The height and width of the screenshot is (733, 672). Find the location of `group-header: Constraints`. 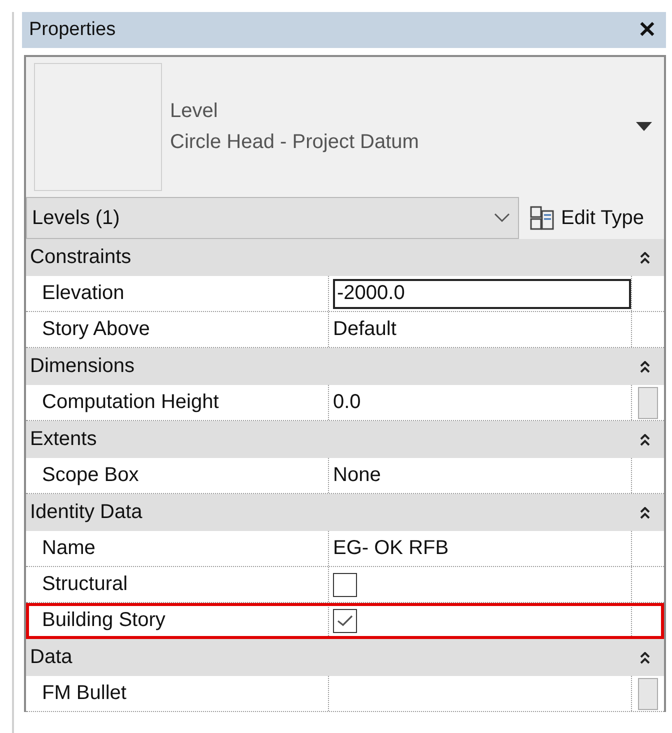

group-header: Constraints is located at coordinates (345, 257).